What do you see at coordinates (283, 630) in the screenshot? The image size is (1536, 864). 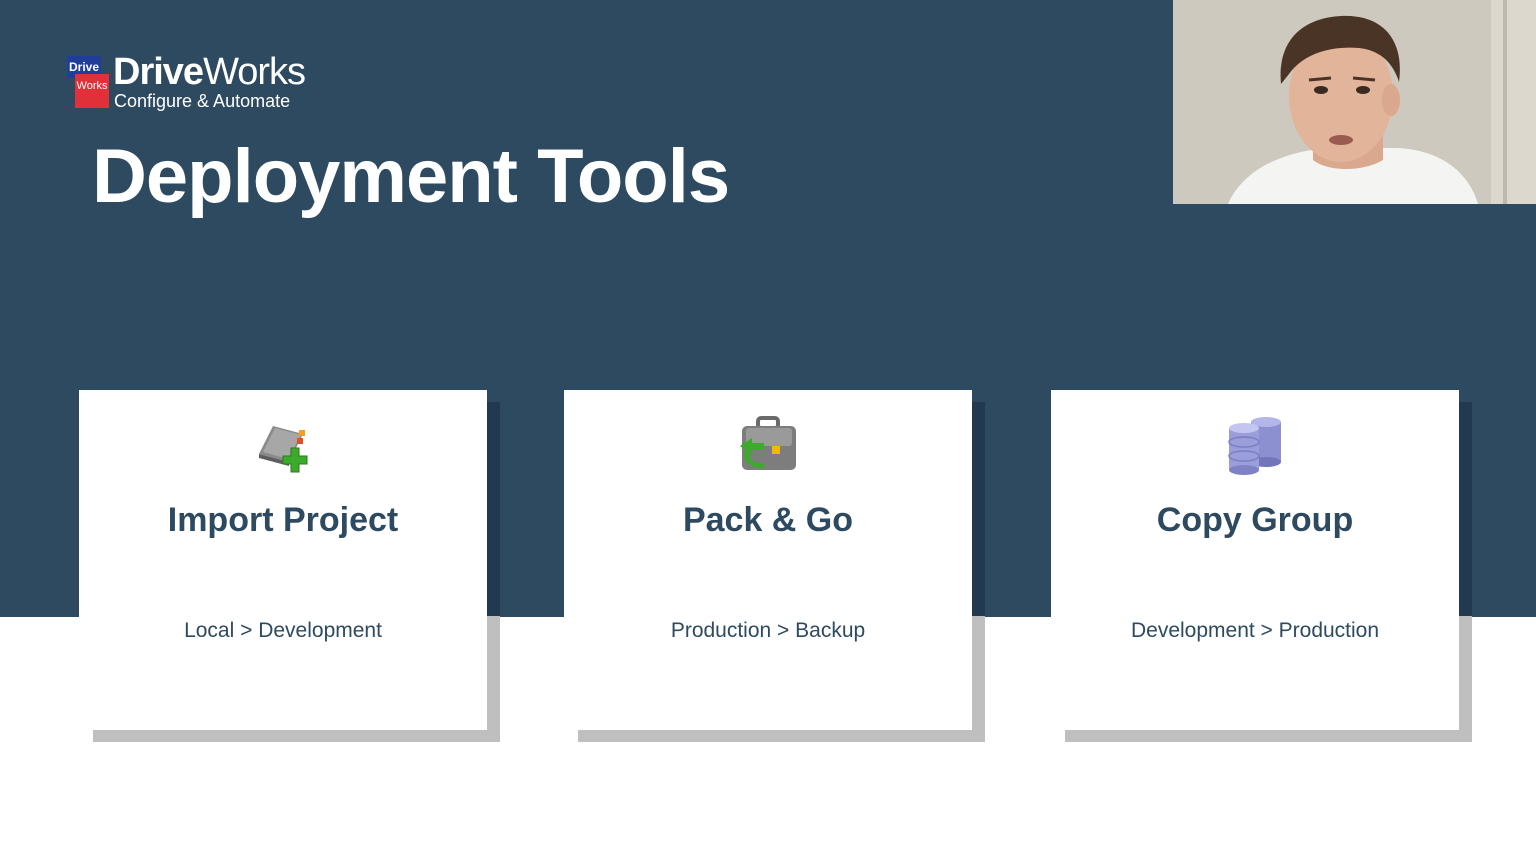 I see `card-subtitle: Local > Development` at bounding box center [283, 630].